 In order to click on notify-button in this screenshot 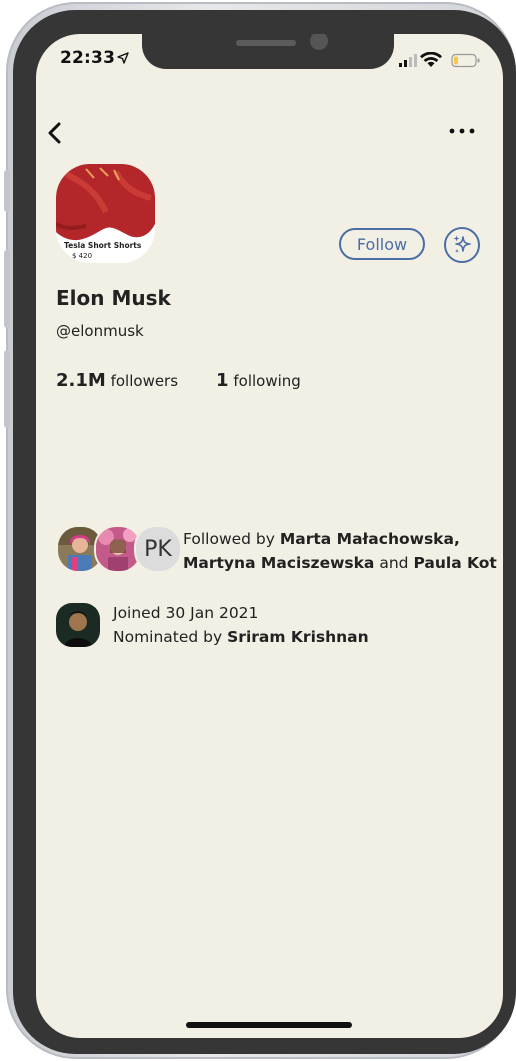, I will do `click(462, 245)`.